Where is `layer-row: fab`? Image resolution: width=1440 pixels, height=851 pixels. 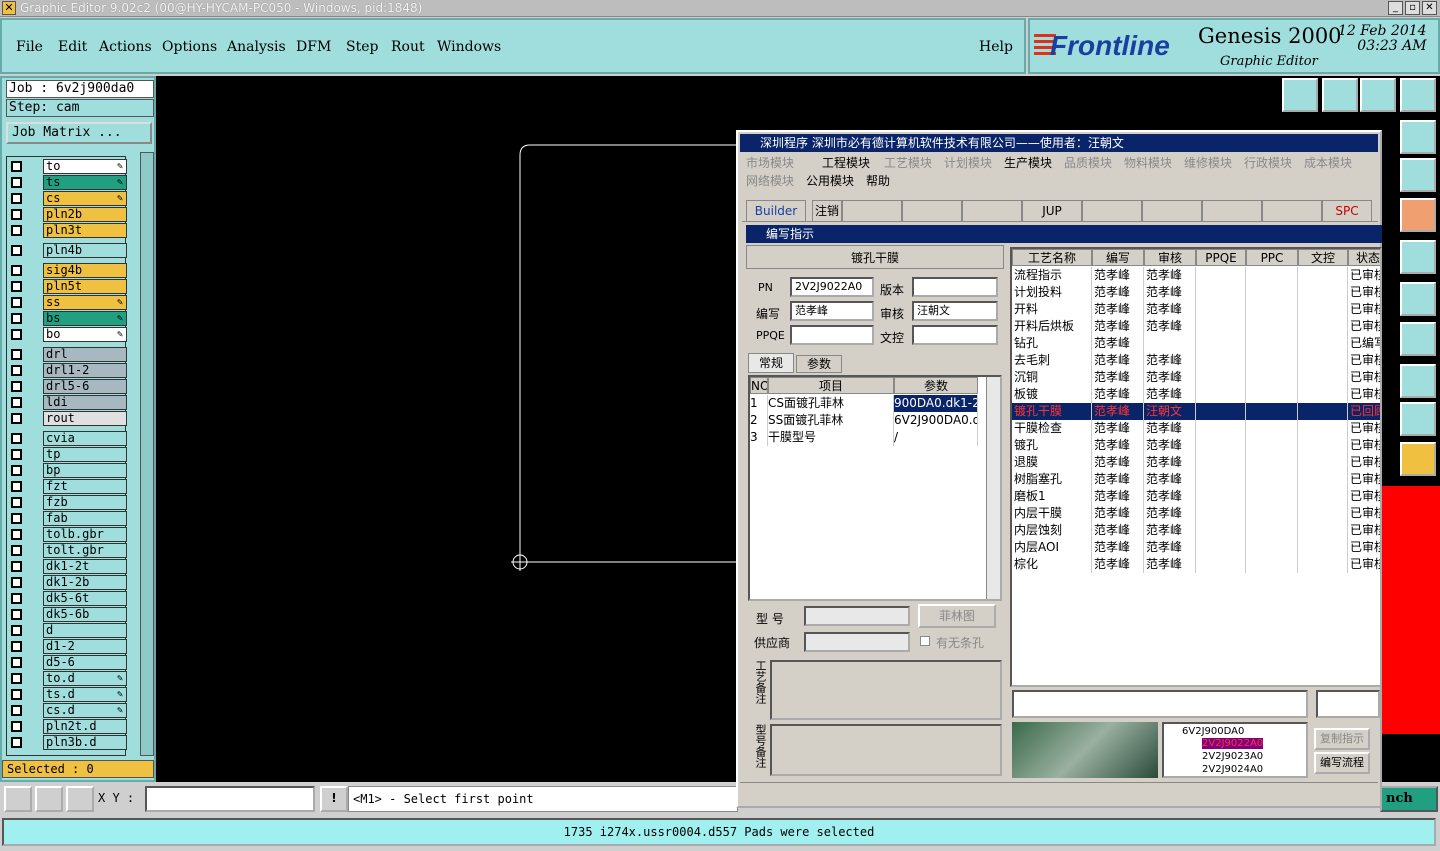 layer-row: fab is located at coordinates (67, 518).